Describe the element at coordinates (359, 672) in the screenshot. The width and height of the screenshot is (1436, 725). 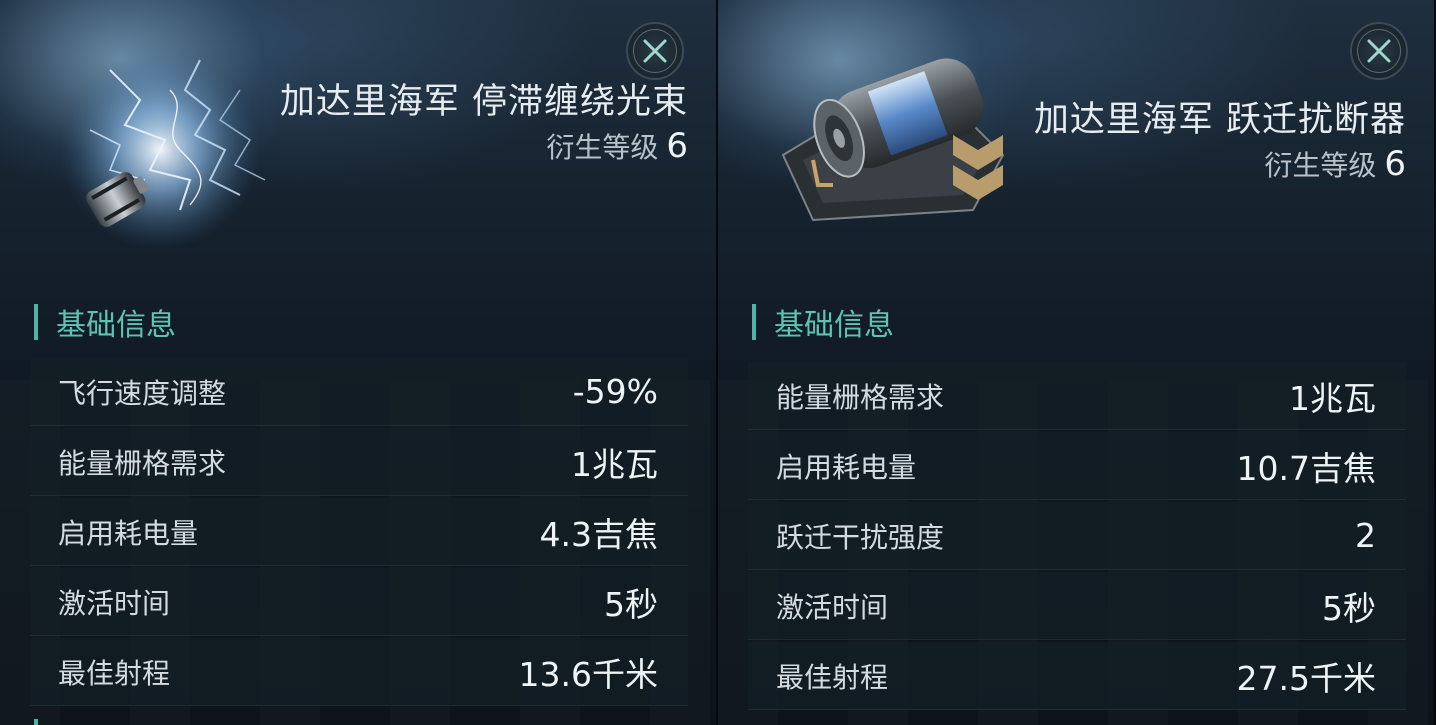
I see `stat-row: 最佳射程 13.6千米` at that location.